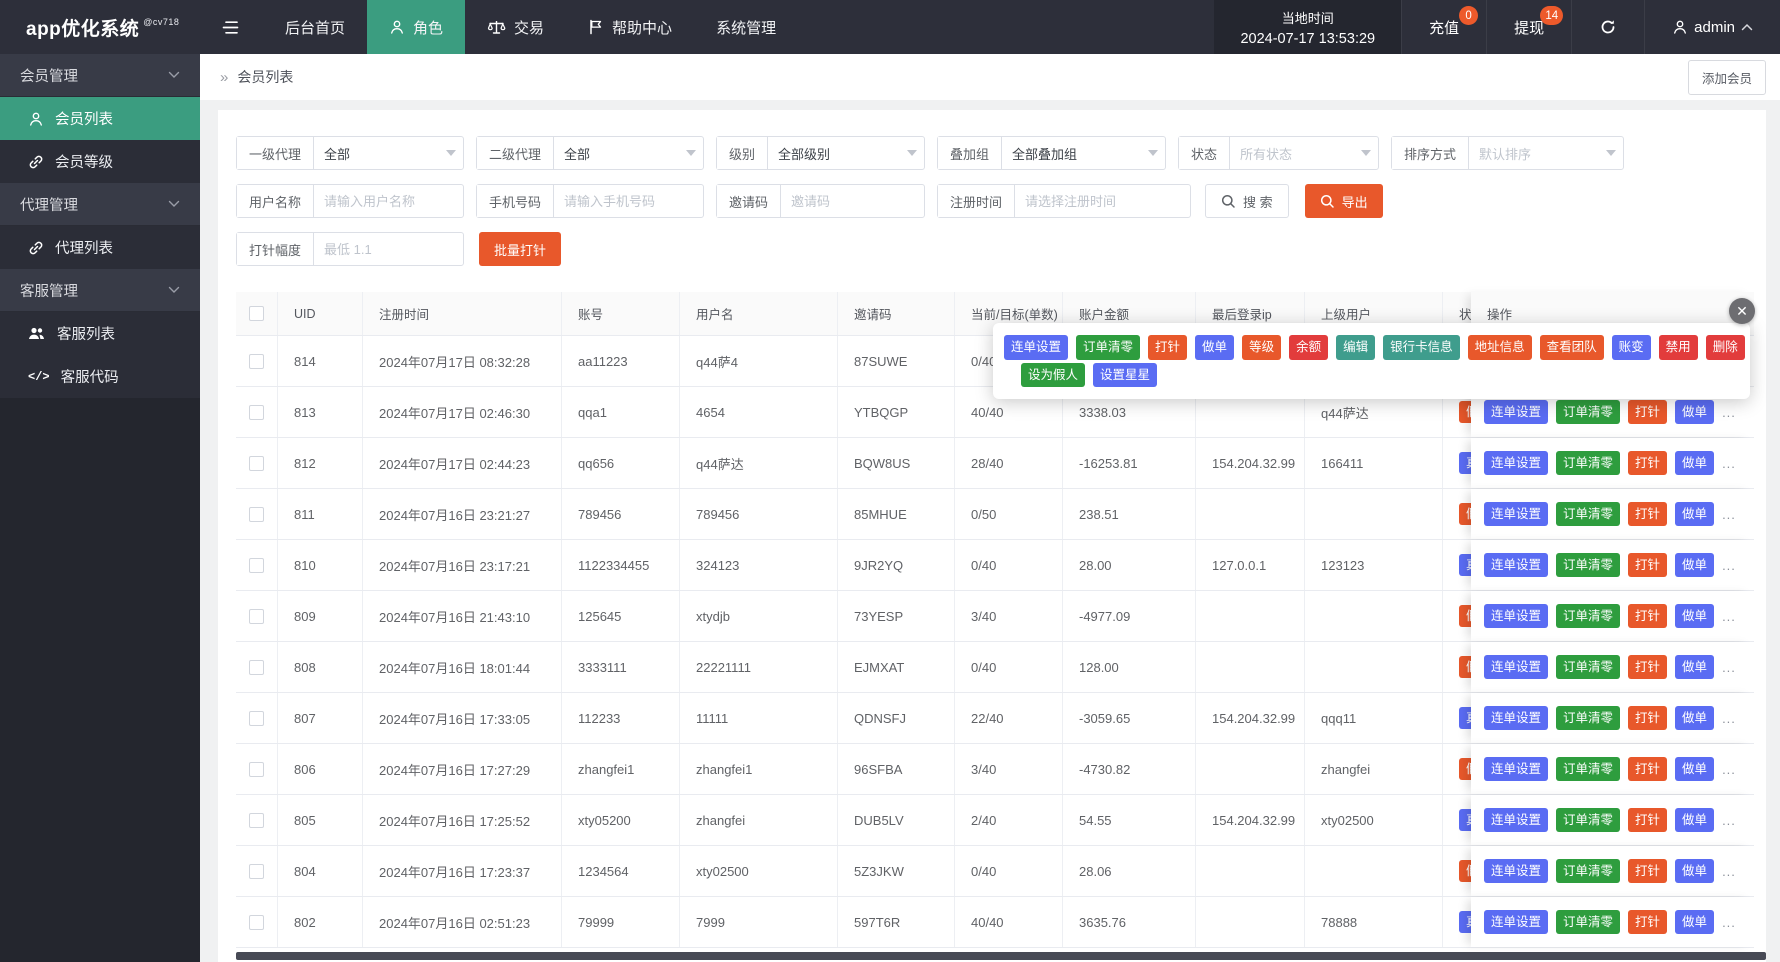  Describe the element at coordinates (628, 201) in the screenshot. I see `filter-phone-input` at that location.